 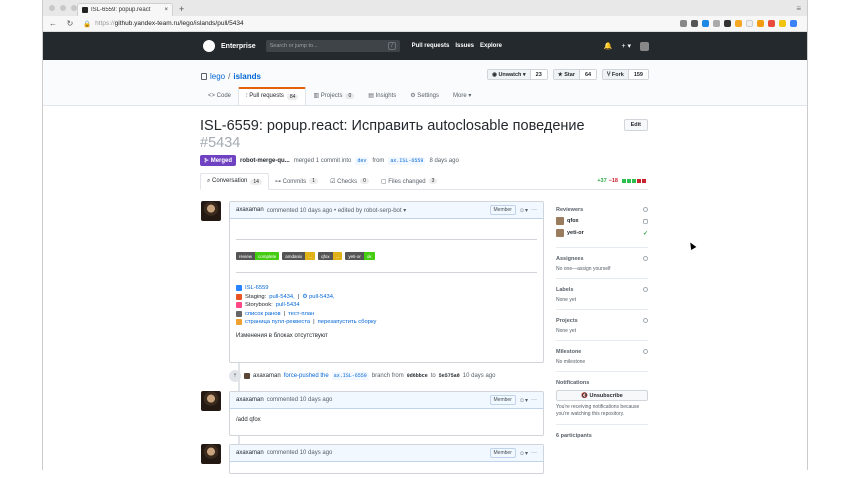 What do you see at coordinates (491, 46) in the screenshot?
I see `nav-explore: Explore` at bounding box center [491, 46].